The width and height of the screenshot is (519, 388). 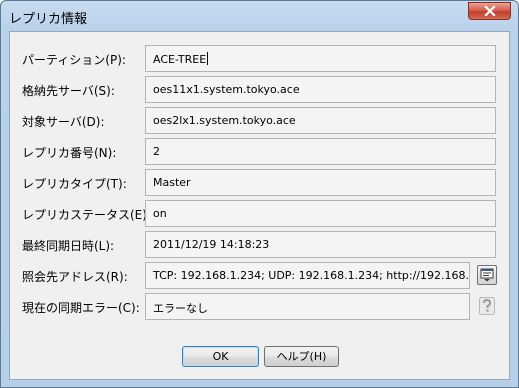 I want to click on sync-error-row: 現在の同期エラー(C): エラーなし, so click(x=259, y=306).